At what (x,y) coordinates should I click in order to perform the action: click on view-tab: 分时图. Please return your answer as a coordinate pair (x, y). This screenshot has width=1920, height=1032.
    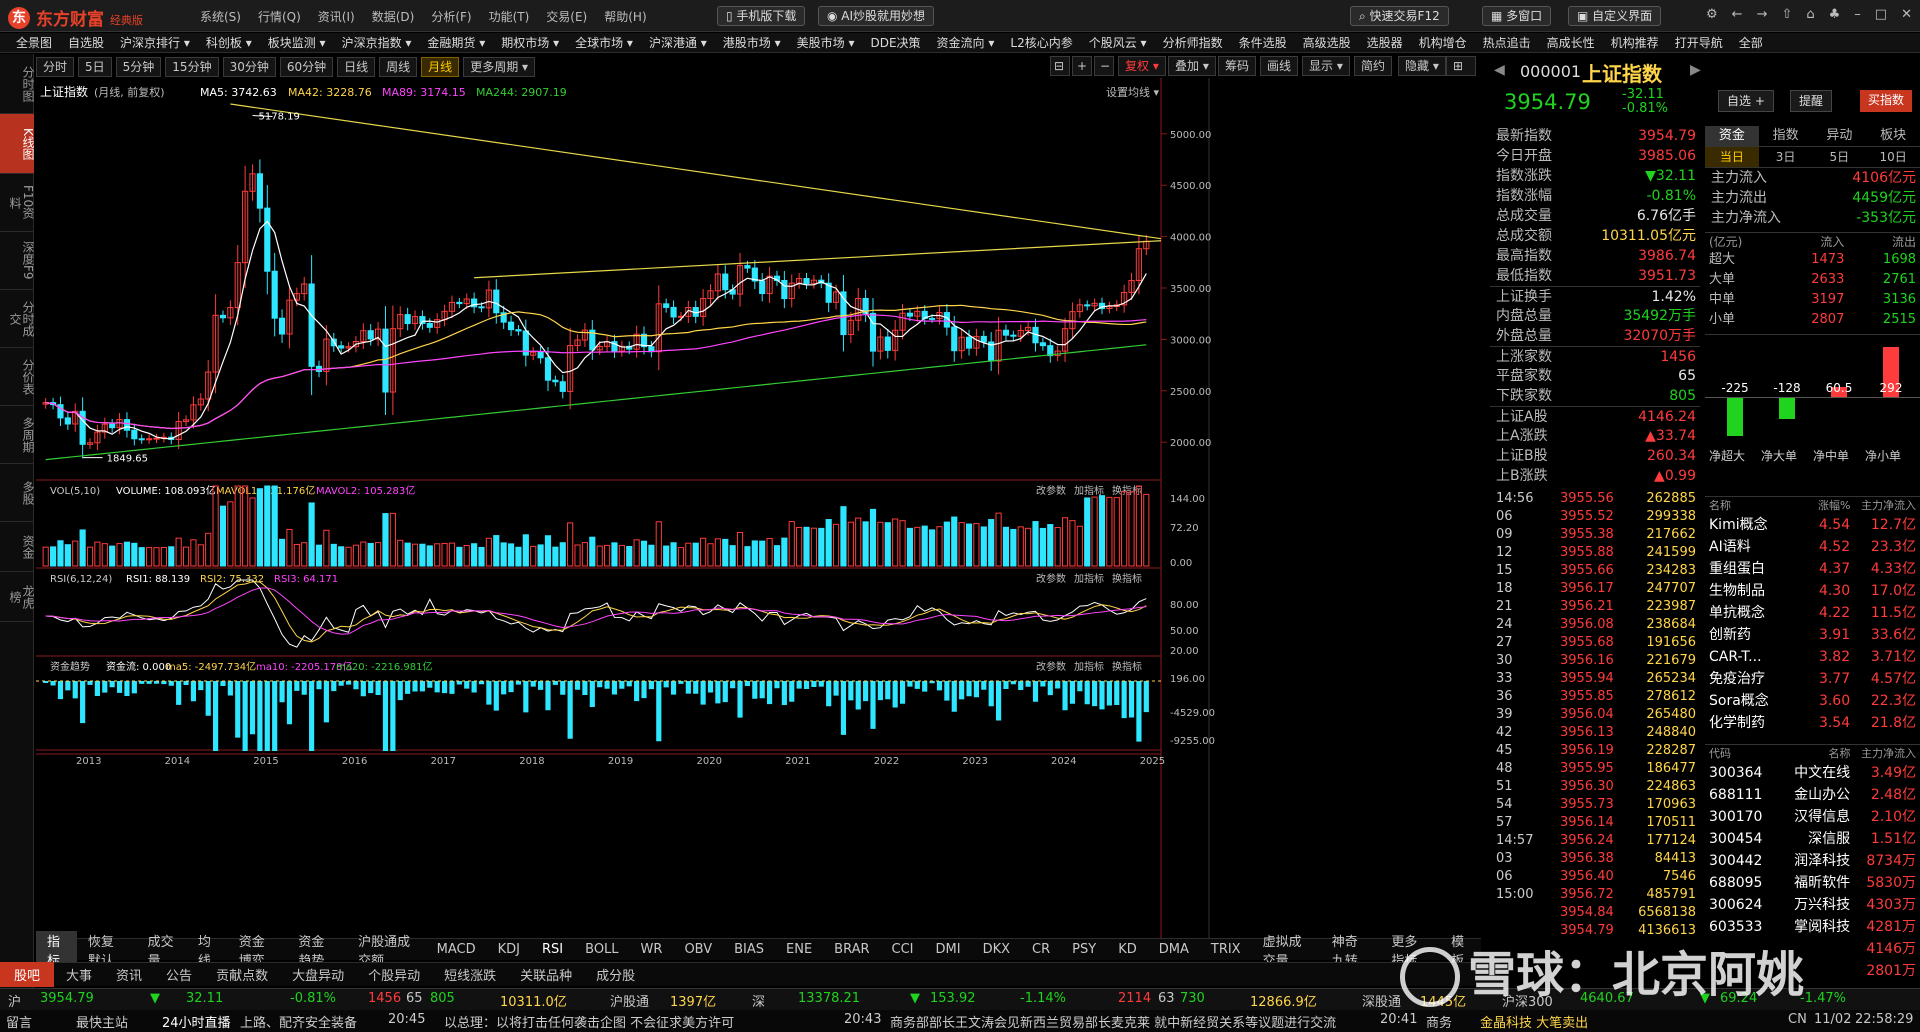
    Looking at the image, I should click on (17, 84).